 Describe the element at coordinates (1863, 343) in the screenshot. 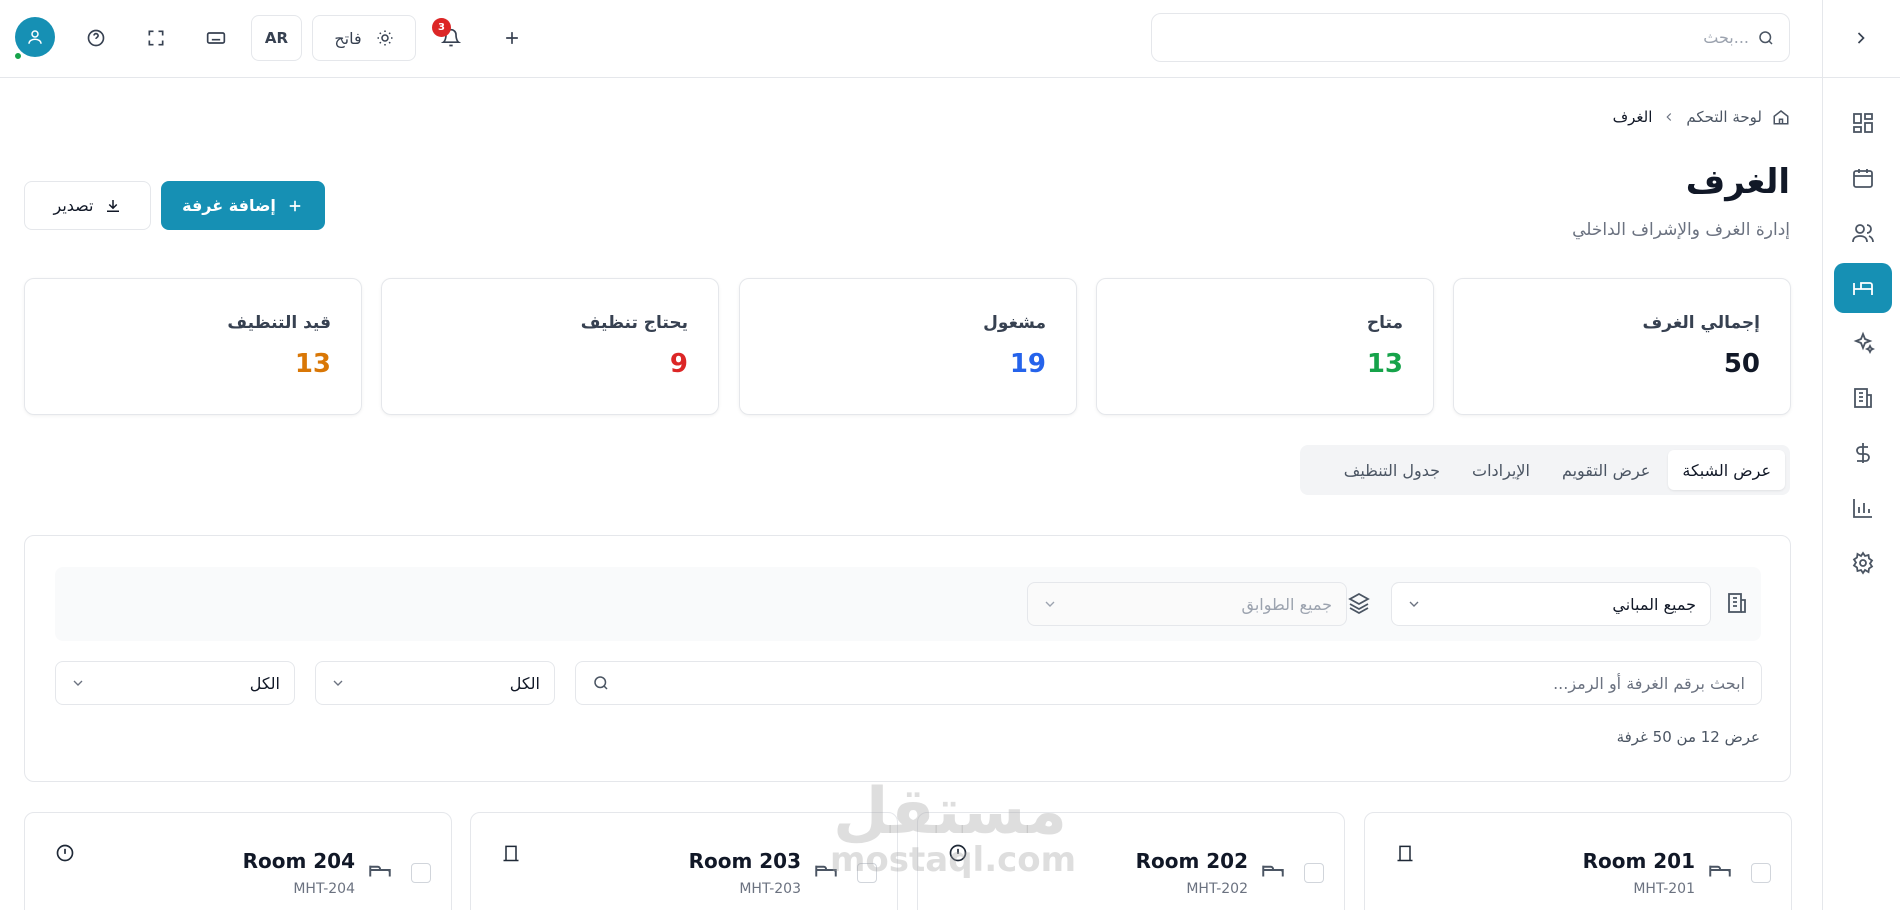

I see `sidebar-item-housekeeping` at that location.